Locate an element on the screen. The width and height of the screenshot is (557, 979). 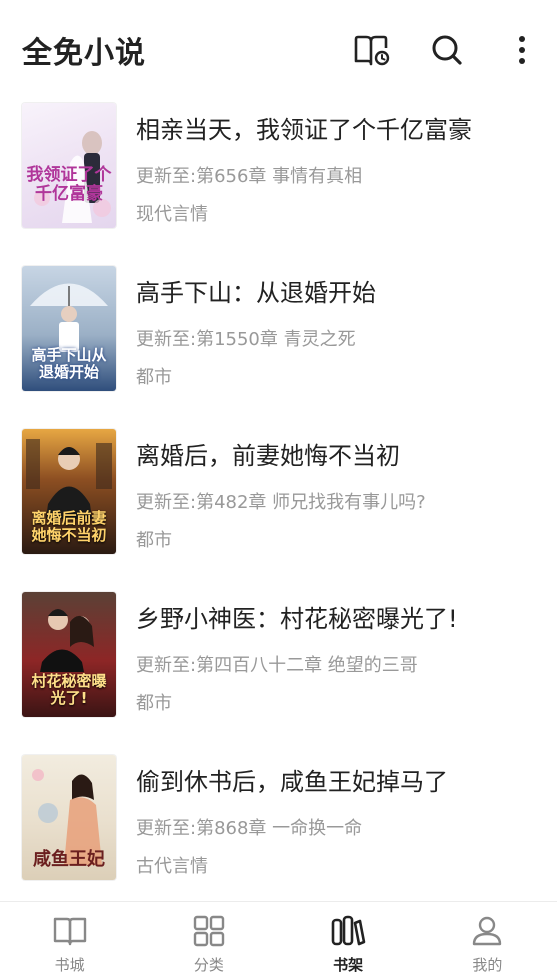
book-title: 离婚后，前妻她悔不当初 is located at coordinates (268, 453).